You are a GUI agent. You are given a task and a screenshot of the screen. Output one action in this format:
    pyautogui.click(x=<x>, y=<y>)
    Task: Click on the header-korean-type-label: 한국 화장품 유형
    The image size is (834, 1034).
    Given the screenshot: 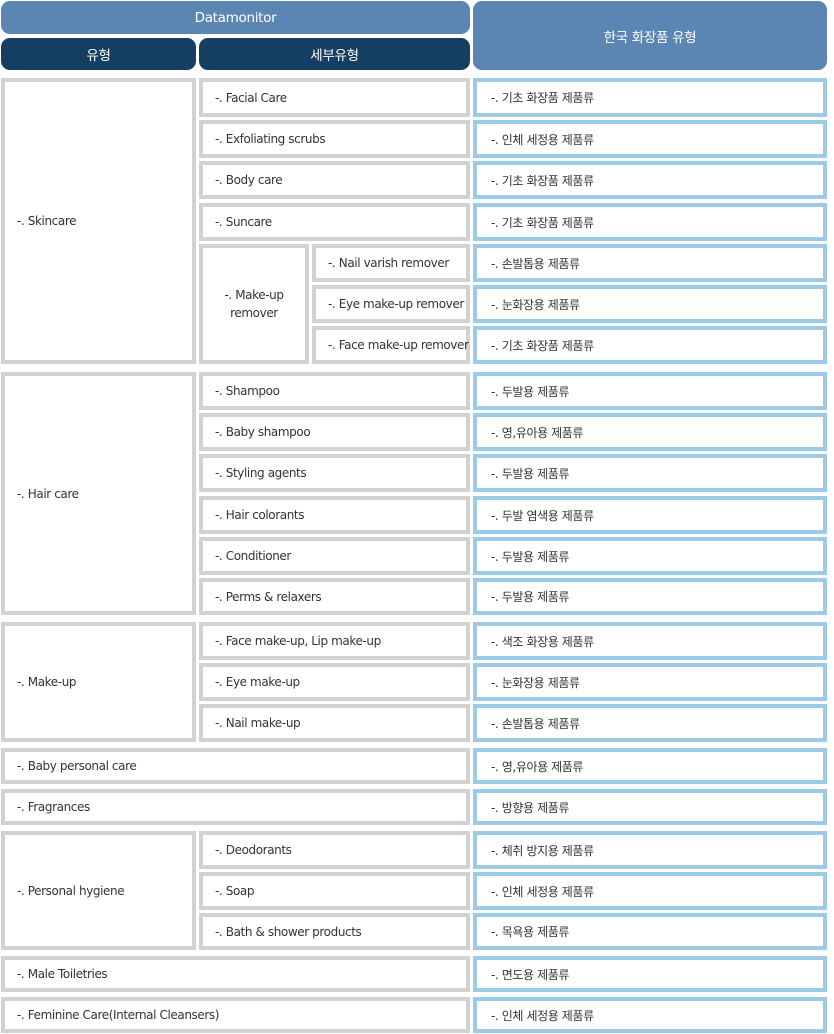 What is the action you would take?
    pyautogui.click(x=650, y=37)
    